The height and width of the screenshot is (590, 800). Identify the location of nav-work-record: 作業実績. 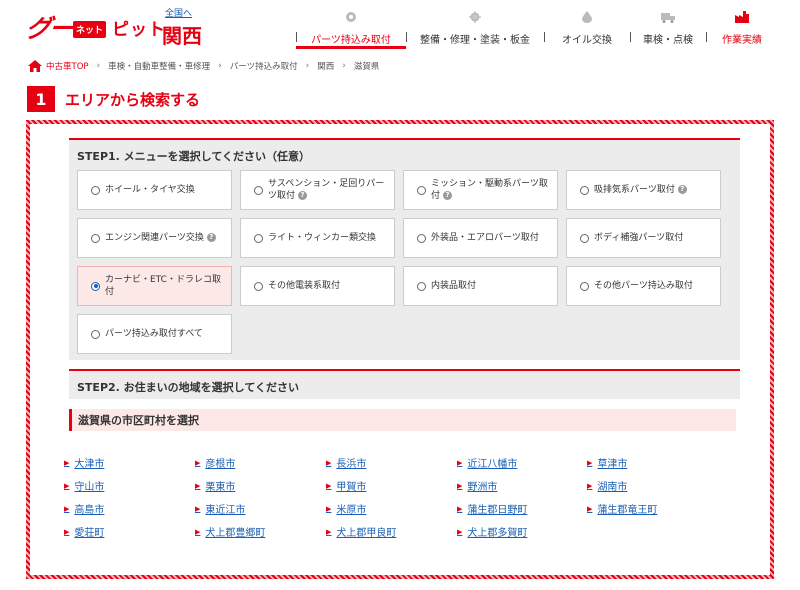
(742, 28).